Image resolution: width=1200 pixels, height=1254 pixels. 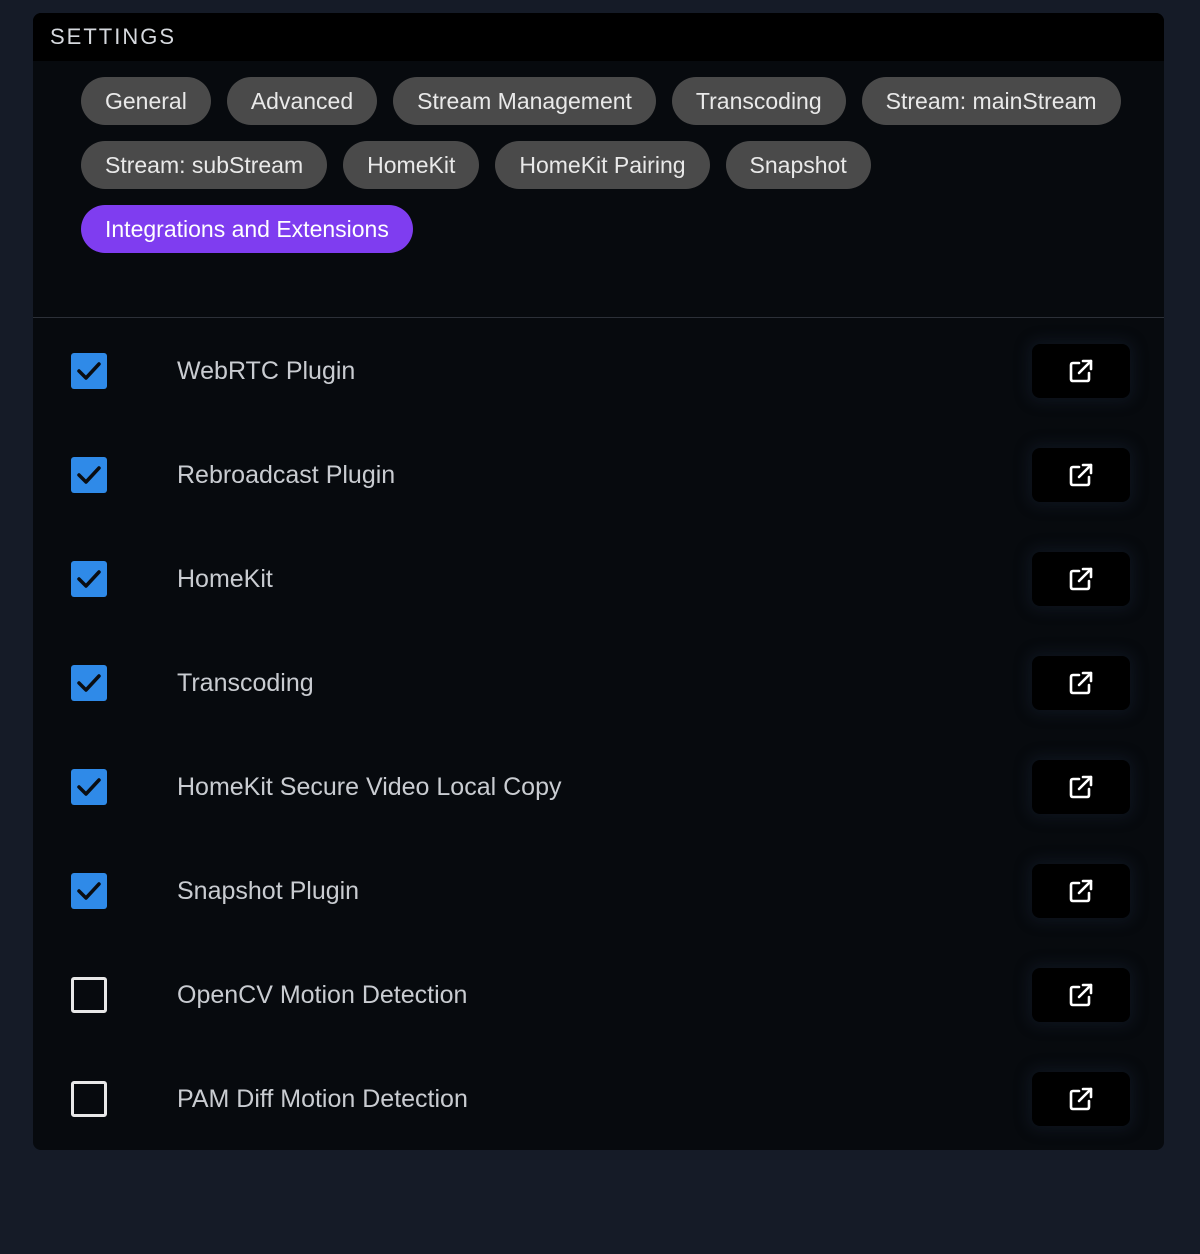 I want to click on integration-label: HomeKit, so click(x=225, y=578).